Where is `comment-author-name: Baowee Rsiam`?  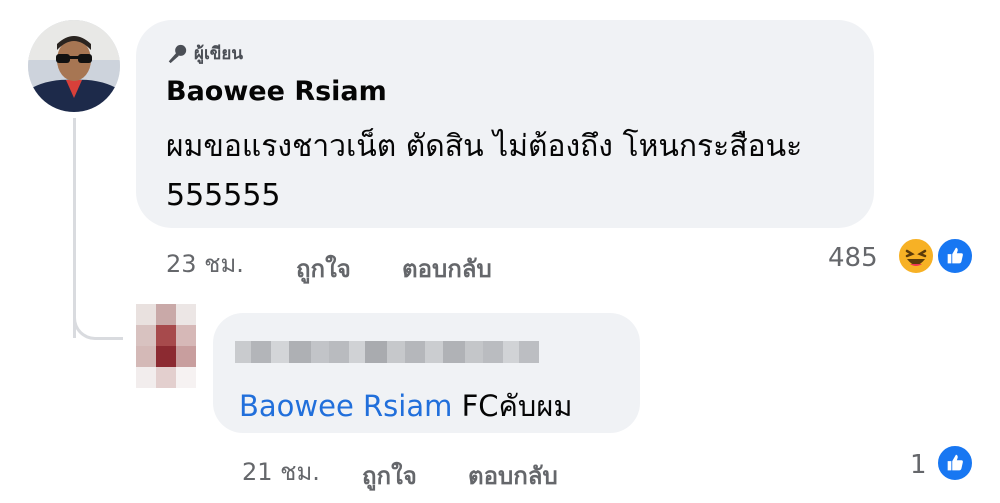 comment-author-name: Baowee Rsiam is located at coordinates (276, 91).